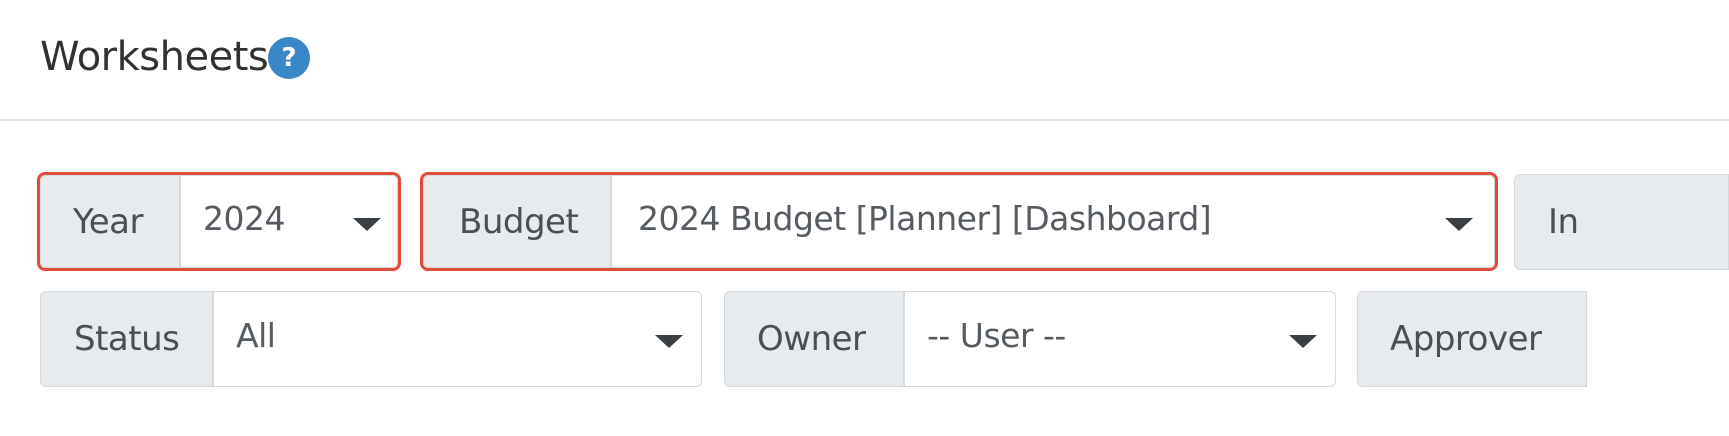 The image size is (1729, 436). Describe the element at coordinates (996, 335) in the screenshot. I see `owner-value: -- User --` at that location.